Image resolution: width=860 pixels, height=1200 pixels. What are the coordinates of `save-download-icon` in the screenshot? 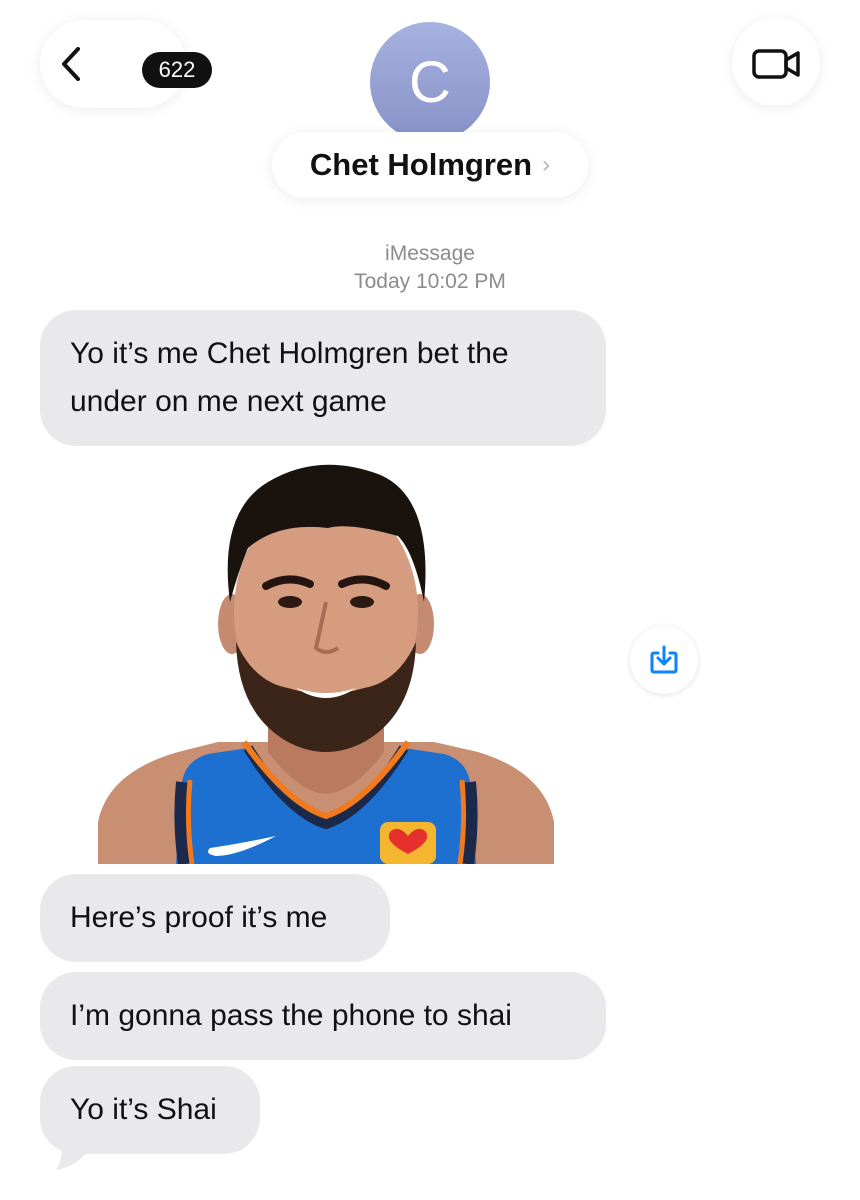 It's located at (664, 659).